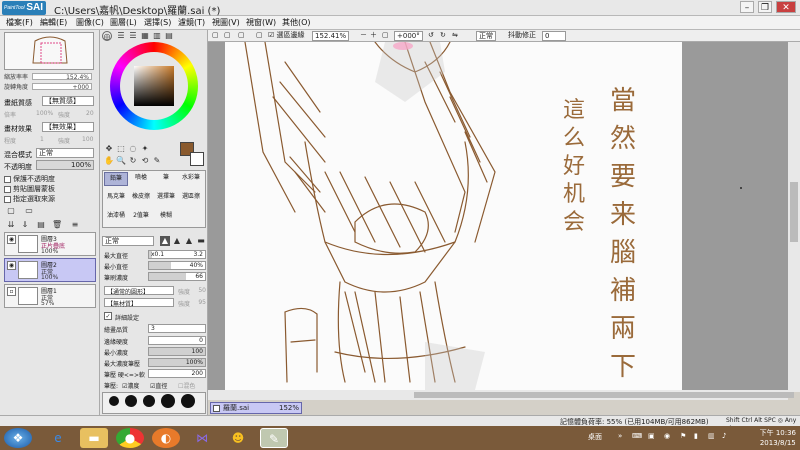 Image resolution: width=800 pixels, height=450 pixels. What do you see at coordinates (11, 211) in the screenshot?
I see `new-layer-icon: ▢` at bounding box center [11, 211].